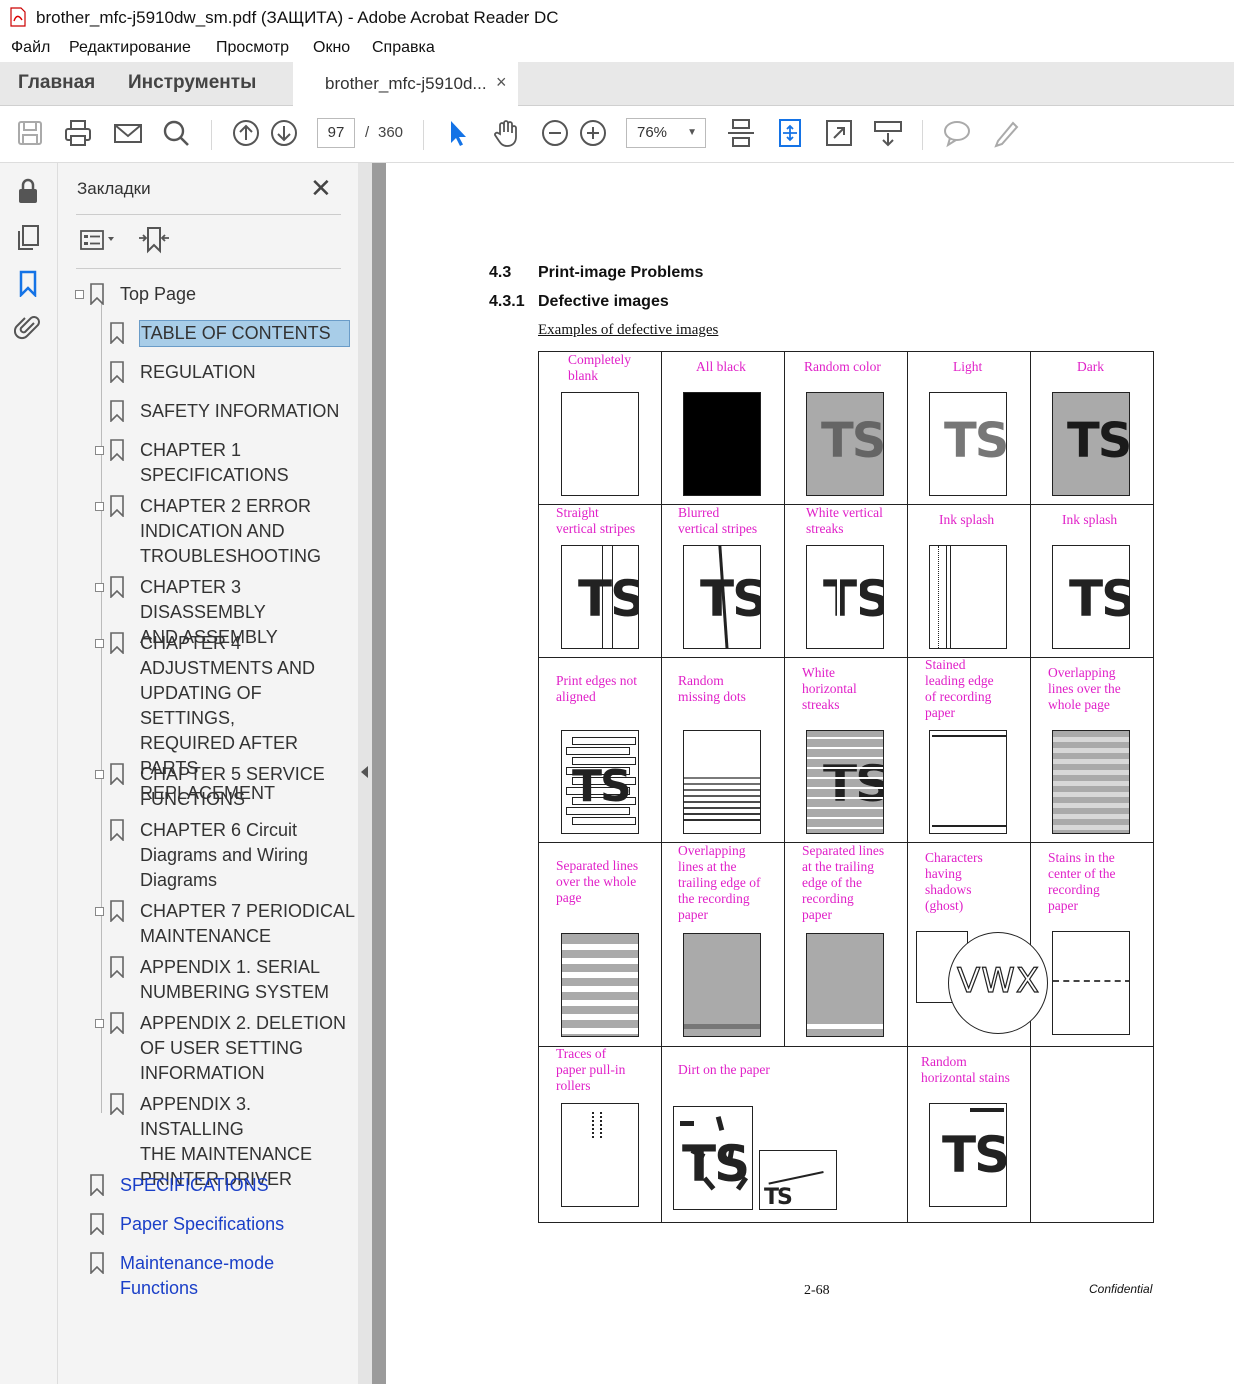 The image size is (1234, 1384). Describe the element at coordinates (391, 132) in the screenshot. I see `page-total: 360` at that location.